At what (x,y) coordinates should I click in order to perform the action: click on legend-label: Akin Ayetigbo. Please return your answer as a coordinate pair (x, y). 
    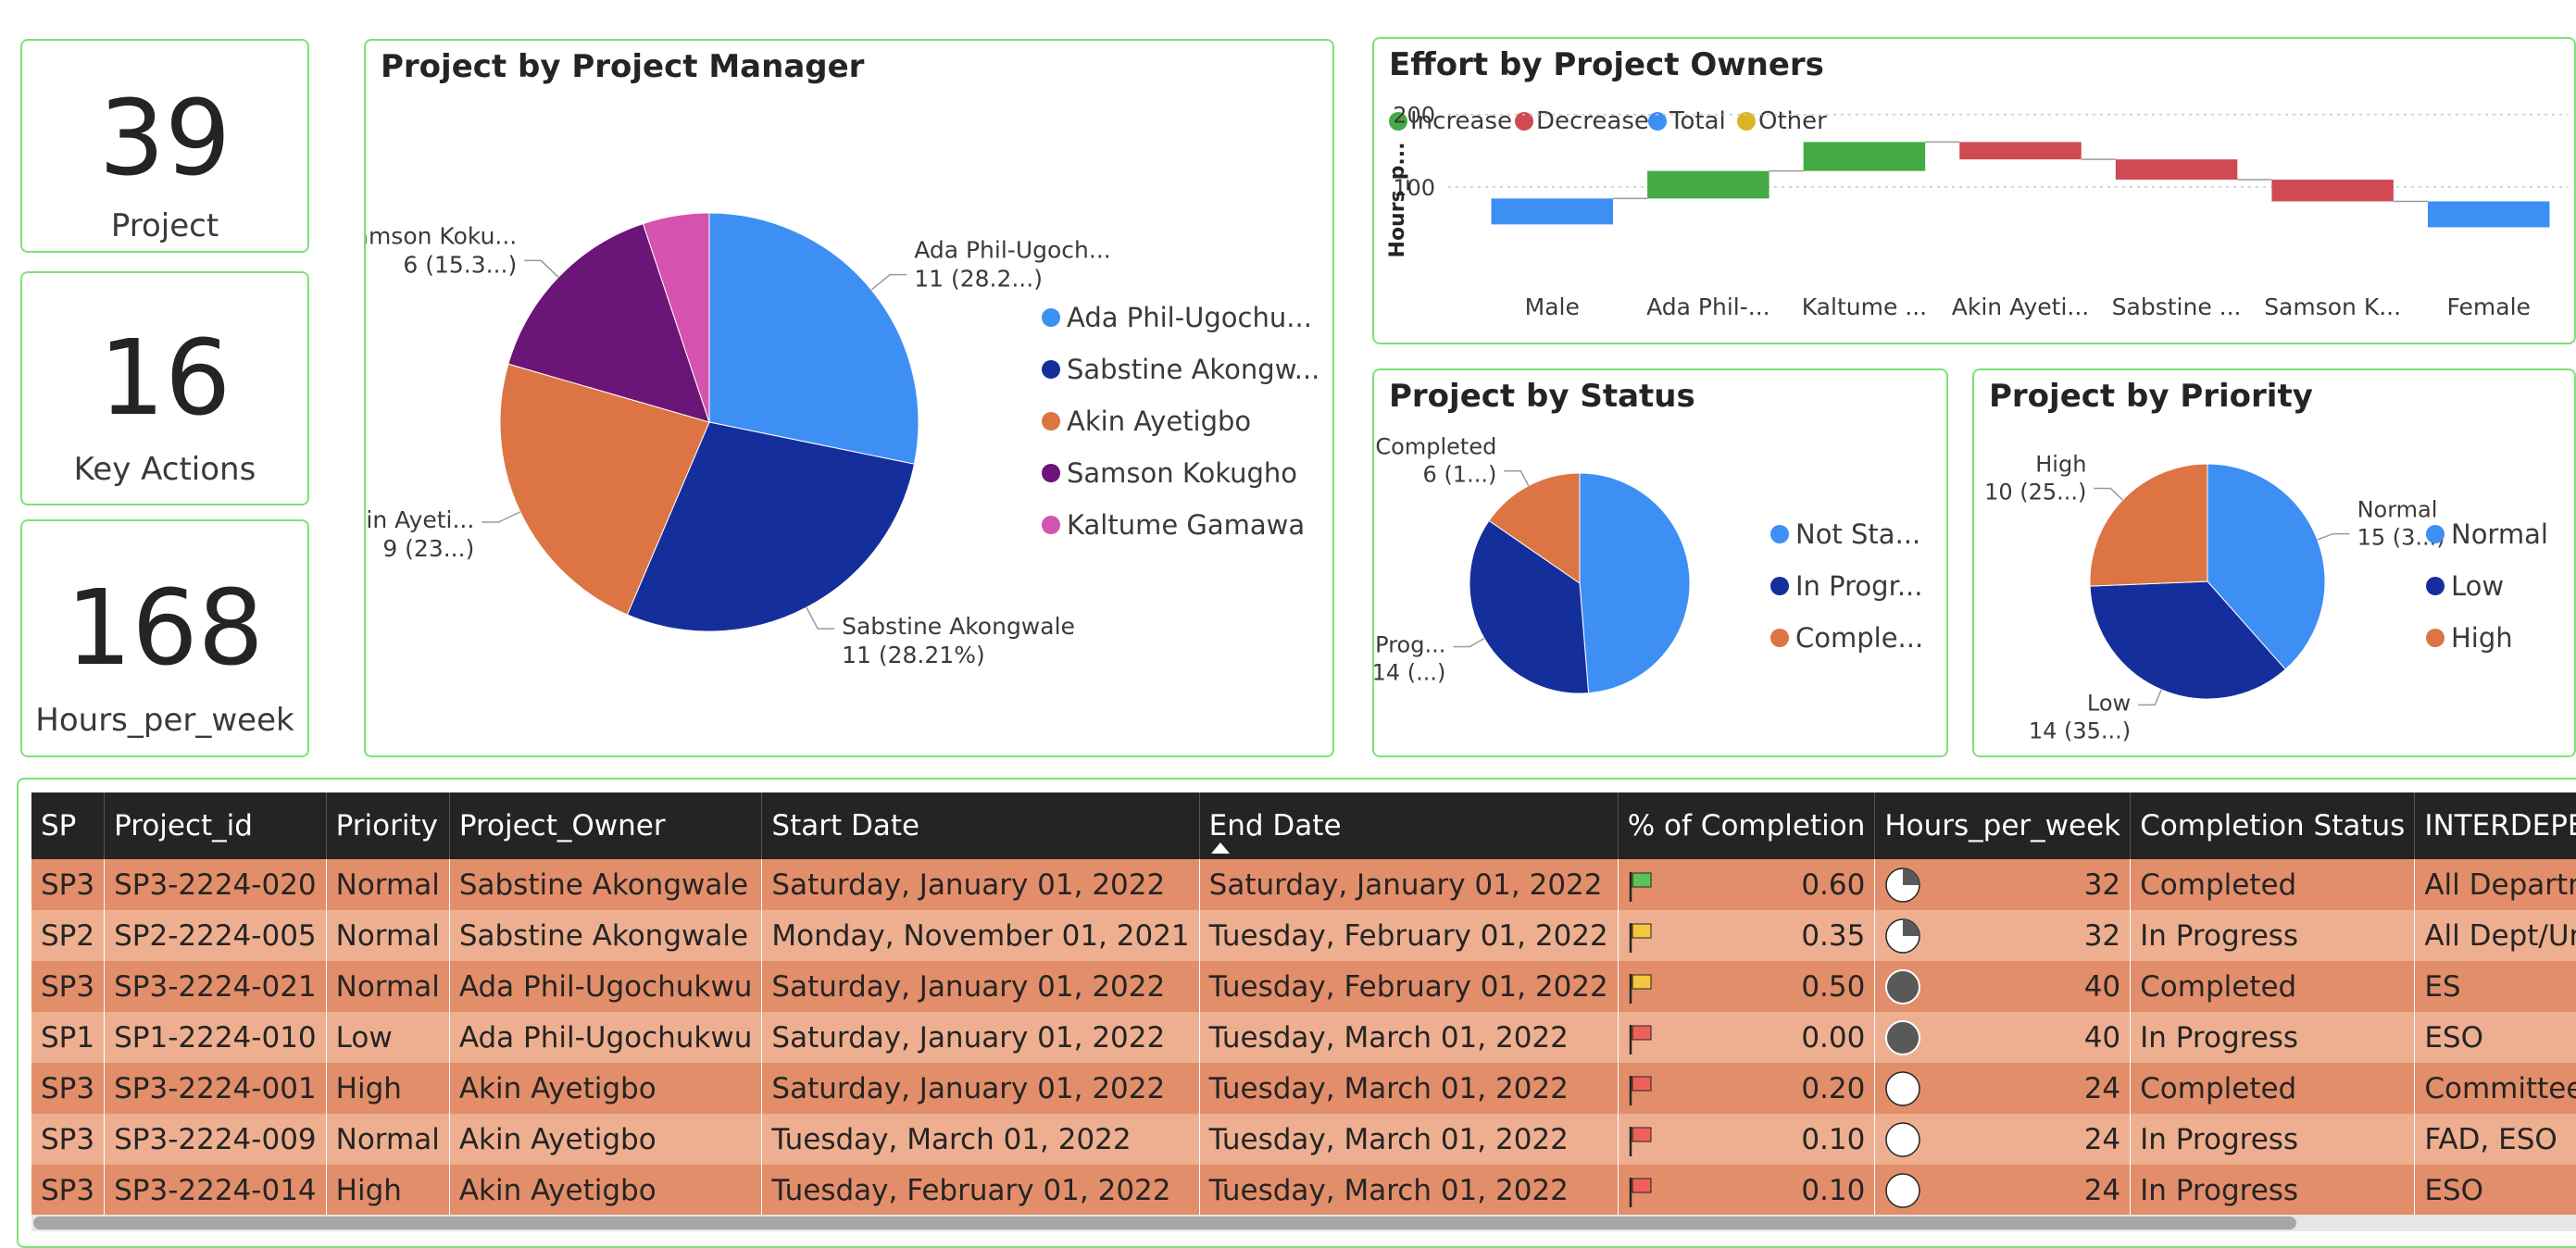
    Looking at the image, I should click on (1159, 421).